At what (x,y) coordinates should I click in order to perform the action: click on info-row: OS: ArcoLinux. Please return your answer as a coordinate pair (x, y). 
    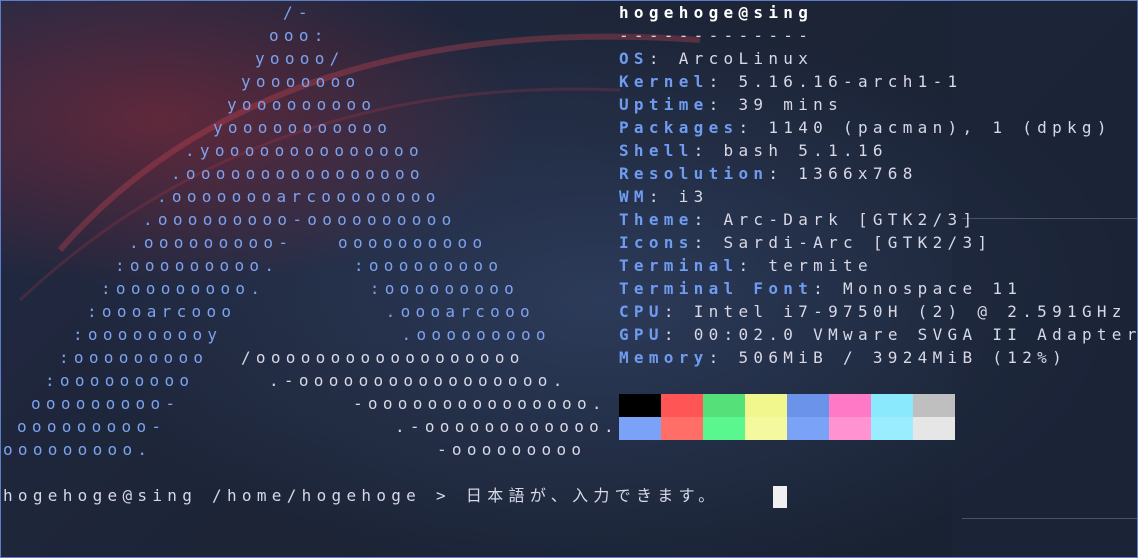
    Looking at the image, I should click on (716, 59).